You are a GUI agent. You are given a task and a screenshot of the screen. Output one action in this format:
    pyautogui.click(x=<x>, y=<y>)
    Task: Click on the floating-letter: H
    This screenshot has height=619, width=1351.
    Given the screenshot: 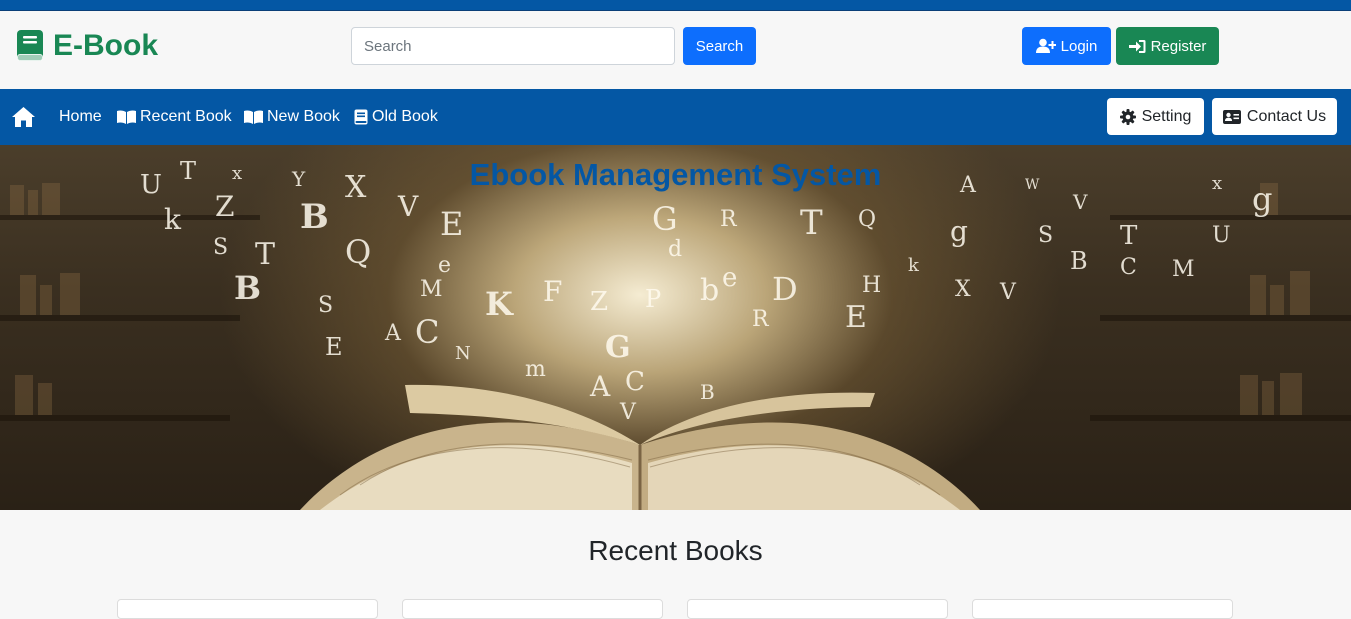 What is the action you would take?
    pyautogui.click(x=872, y=285)
    